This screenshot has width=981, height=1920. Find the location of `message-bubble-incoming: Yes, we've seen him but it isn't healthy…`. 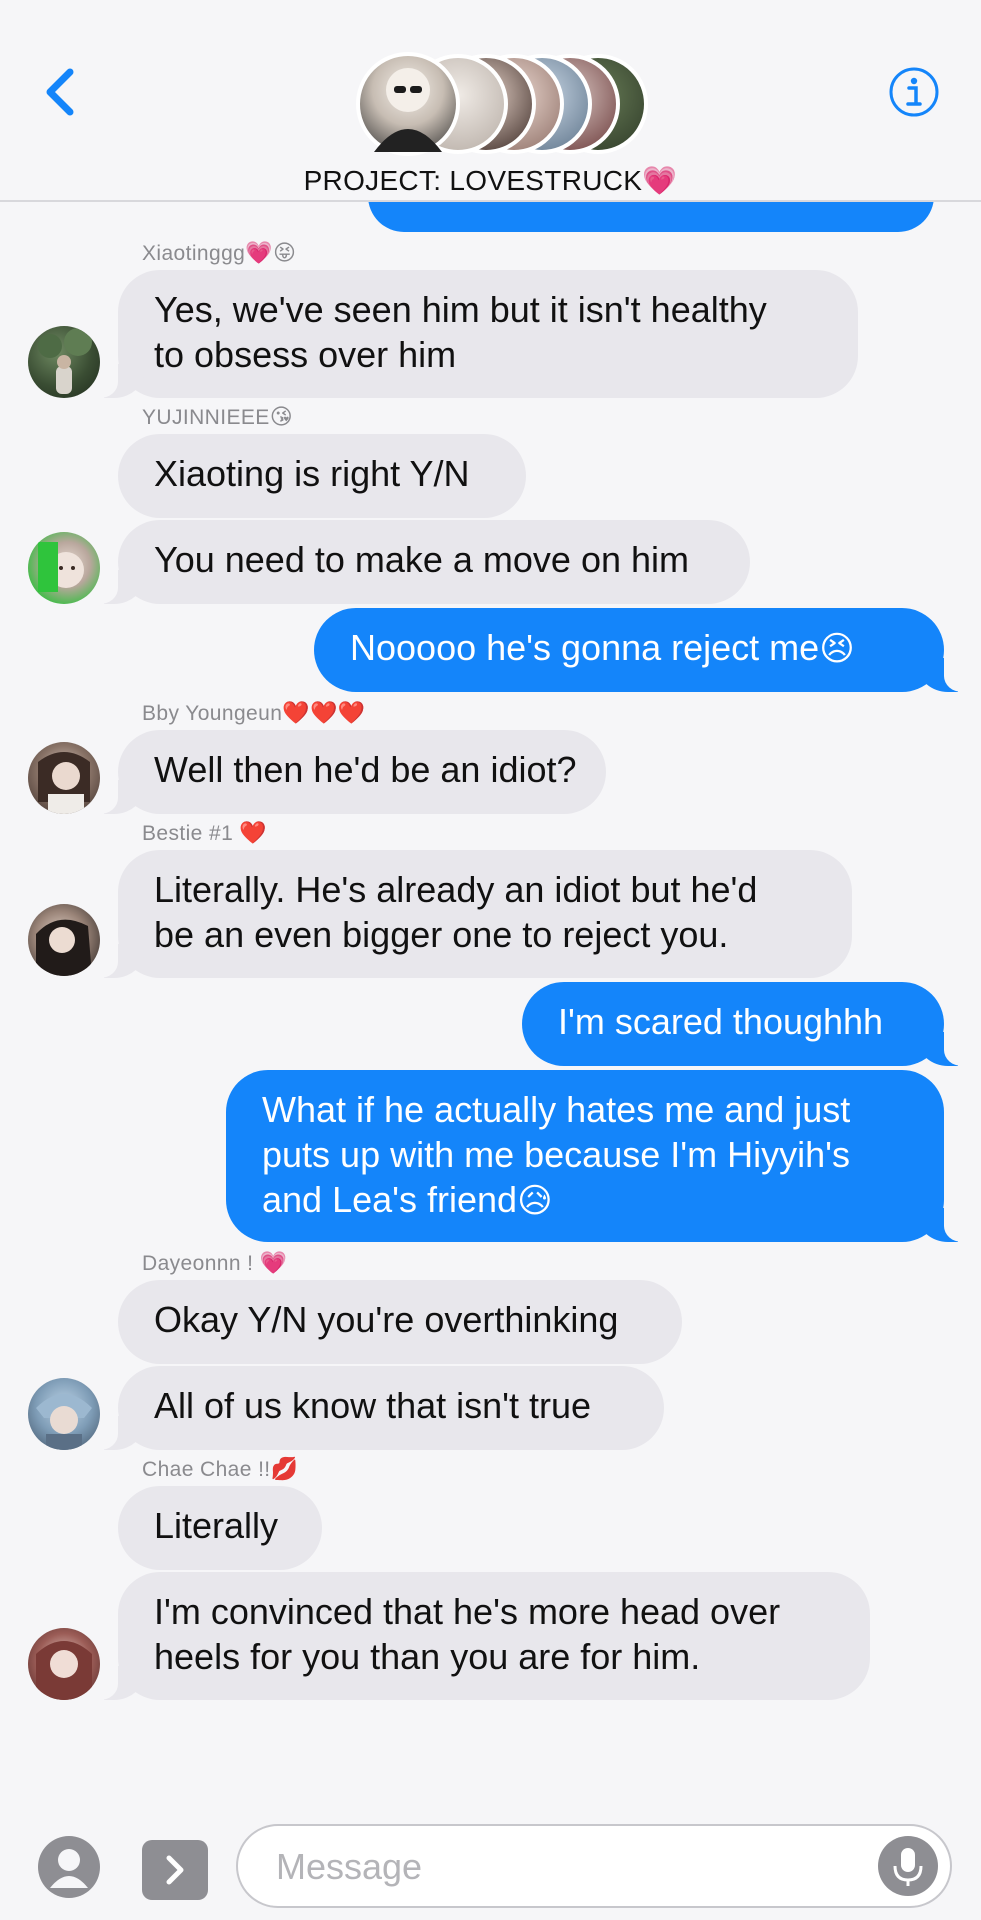

message-bubble-incoming: Yes, we've seen him but it isn't healthy… is located at coordinates (473, 334).